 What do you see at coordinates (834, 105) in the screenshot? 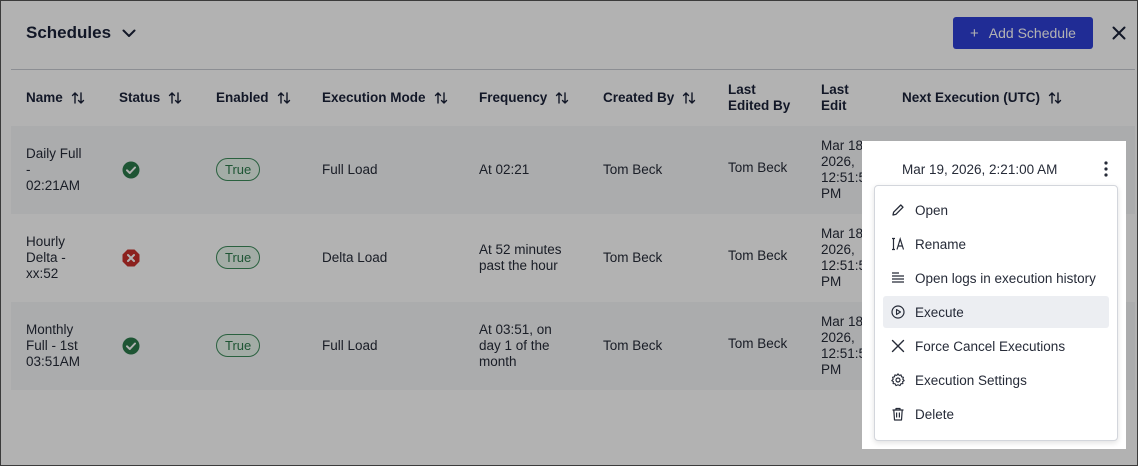
I see `column-label-line: Edit` at bounding box center [834, 105].